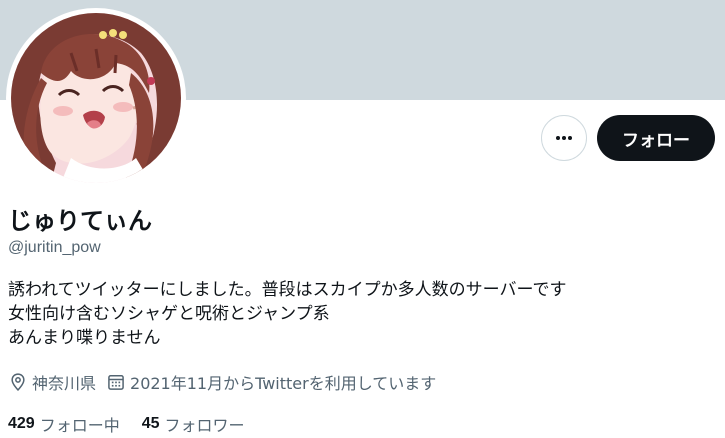 This screenshot has width=725, height=438. I want to click on followers-link: 45 フォロワー, so click(193, 424).